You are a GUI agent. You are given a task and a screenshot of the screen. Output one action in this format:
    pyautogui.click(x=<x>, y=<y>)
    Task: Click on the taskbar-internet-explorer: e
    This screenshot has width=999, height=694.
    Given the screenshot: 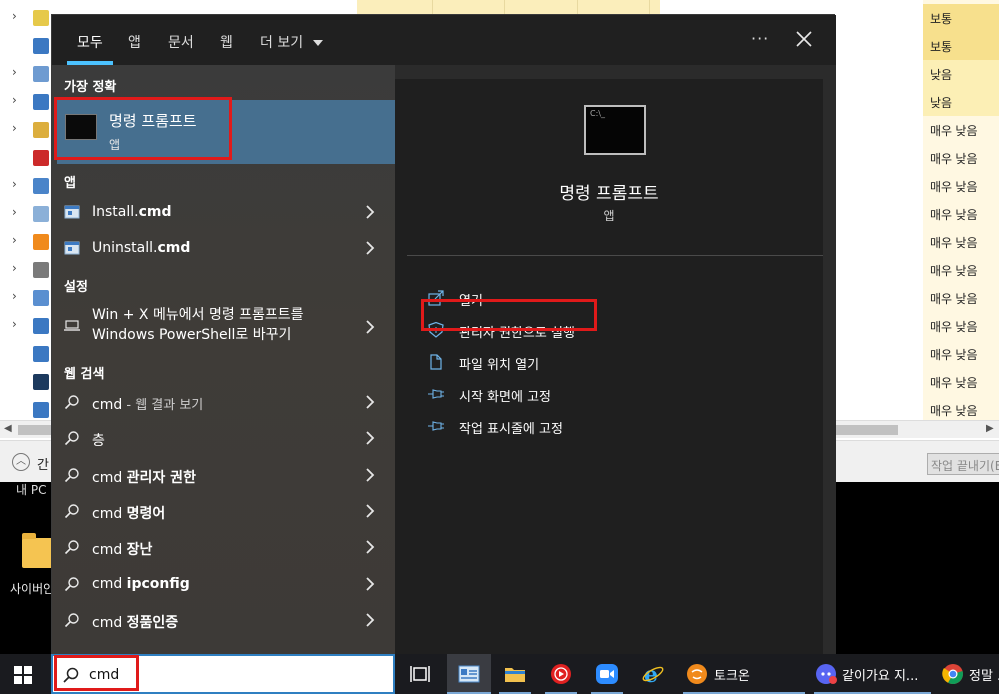 What is the action you would take?
    pyautogui.click(x=653, y=674)
    